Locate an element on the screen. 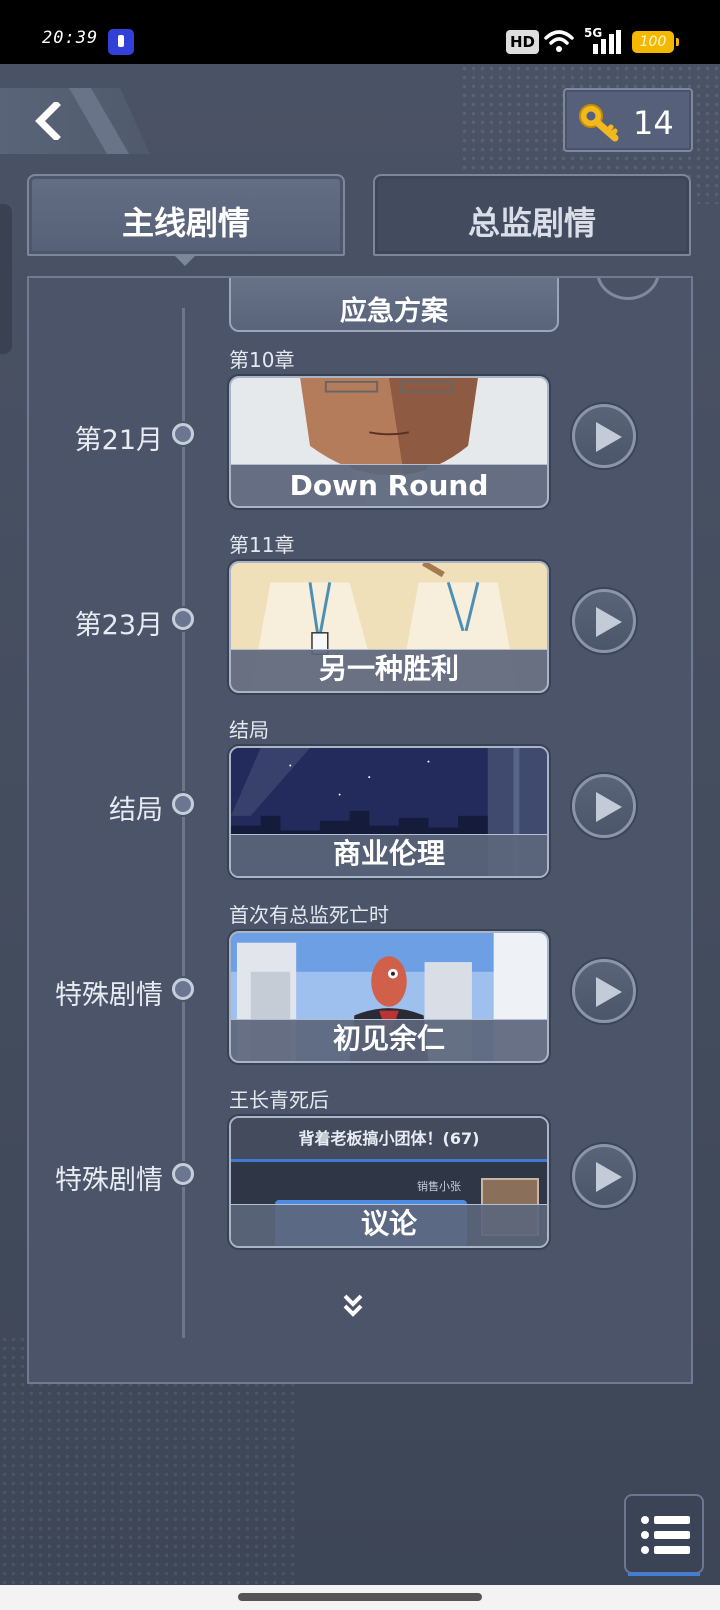 Image resolution: width=720 pixels, height=1610 pixels. timeline-entry: 结局 结局 商业伦理 is located at coordinates (360, 809).